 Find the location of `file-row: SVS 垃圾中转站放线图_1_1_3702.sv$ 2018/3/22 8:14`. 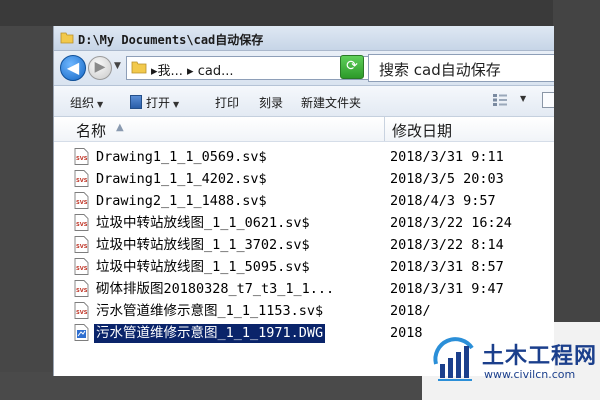

file-row: SVS 垃圾中转站放线图_1_1_3702.sv$ 2018/3/22 8:14 is located at coordinates (313, 245).